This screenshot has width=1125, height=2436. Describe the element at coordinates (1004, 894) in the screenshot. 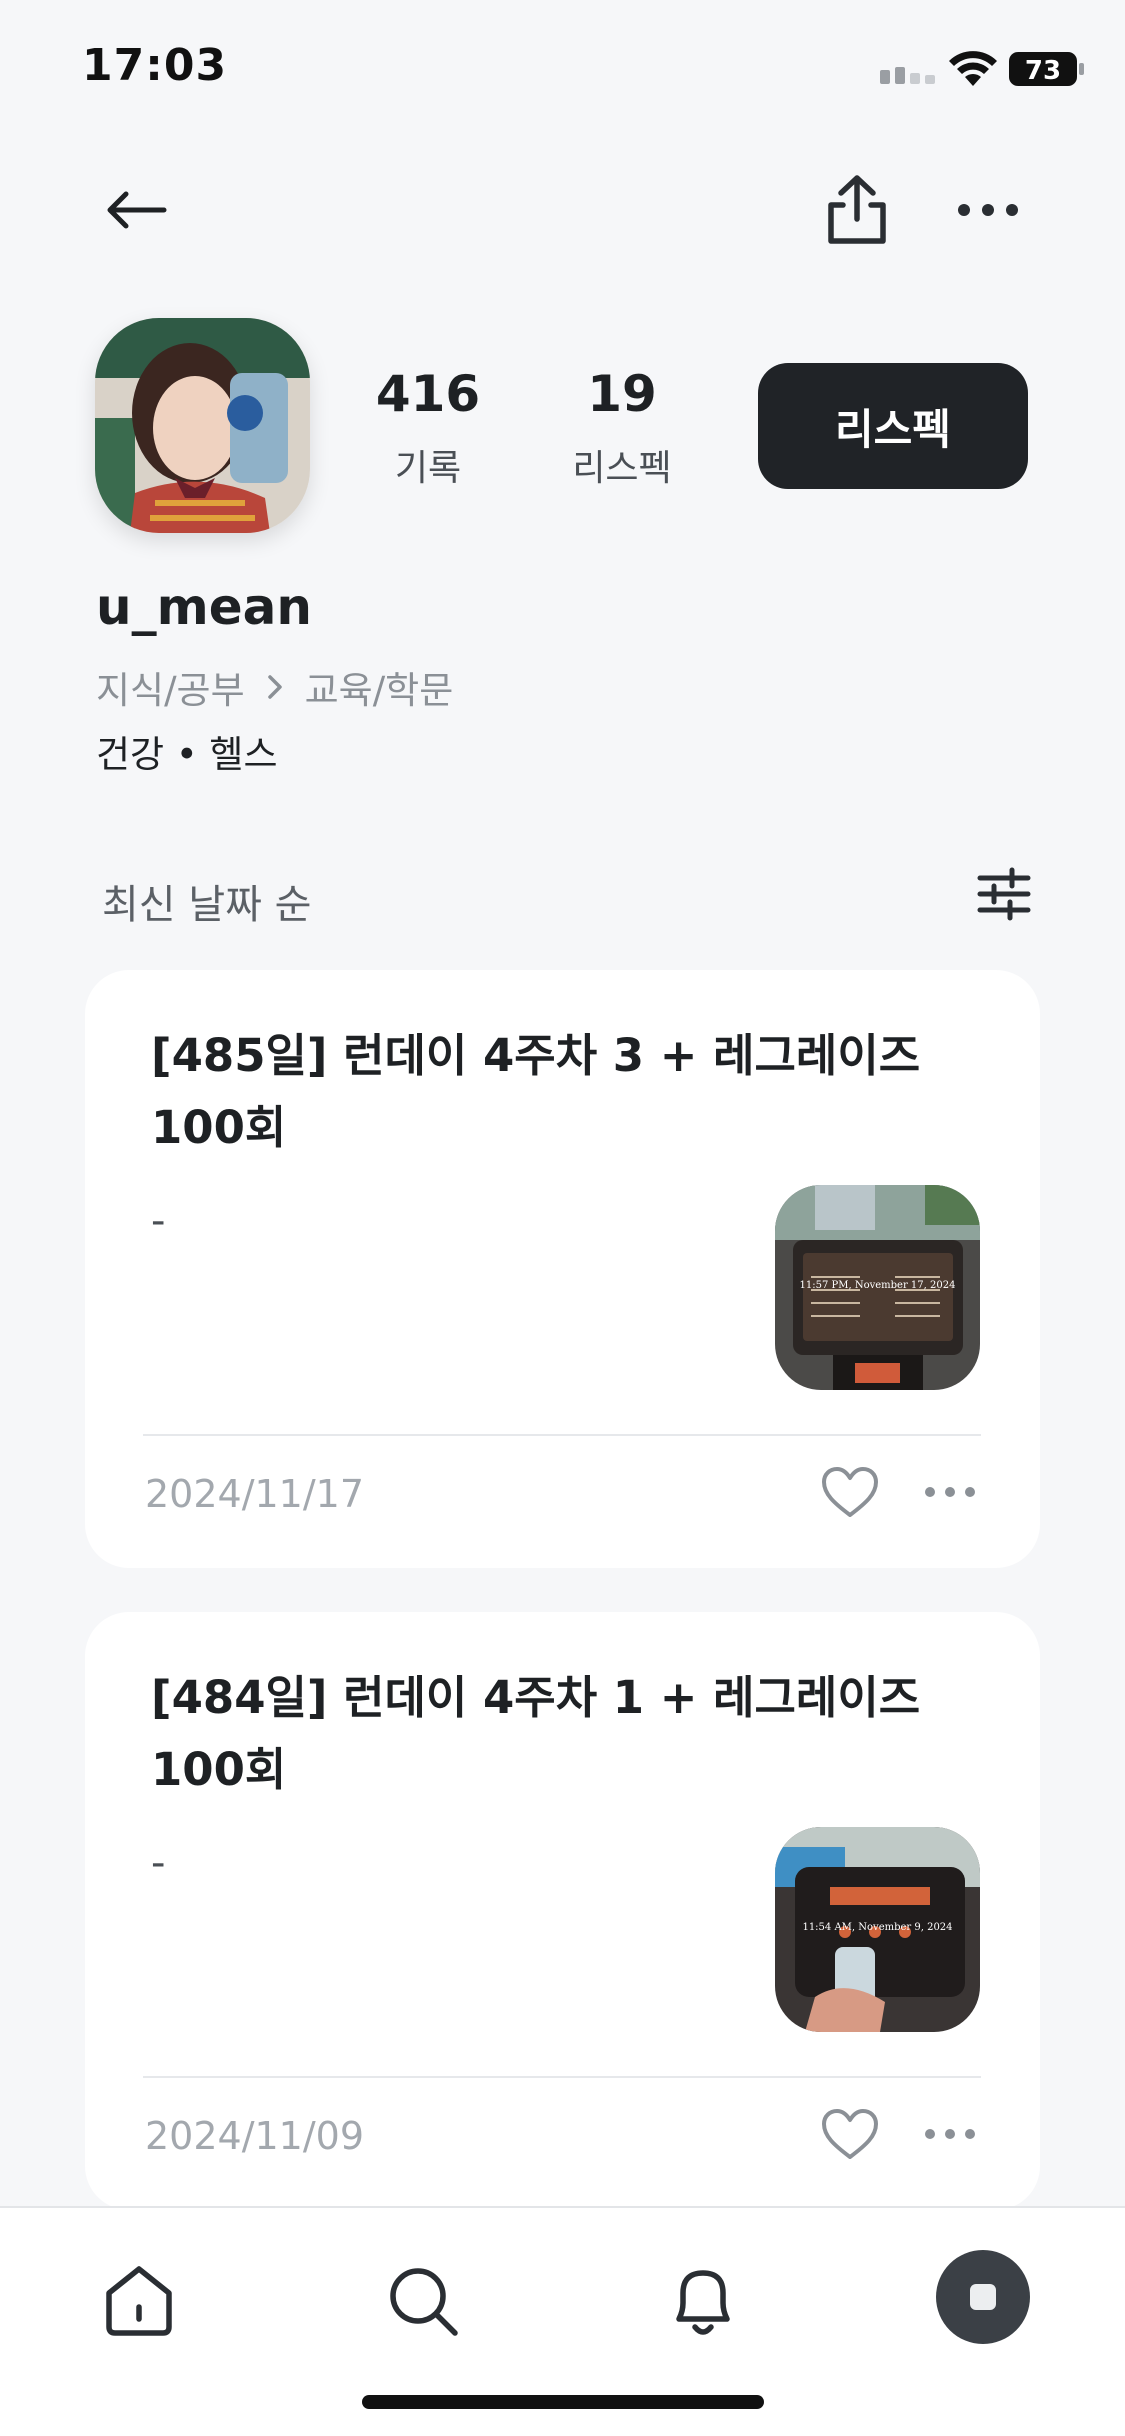

I see `sliders-icon` at that location.